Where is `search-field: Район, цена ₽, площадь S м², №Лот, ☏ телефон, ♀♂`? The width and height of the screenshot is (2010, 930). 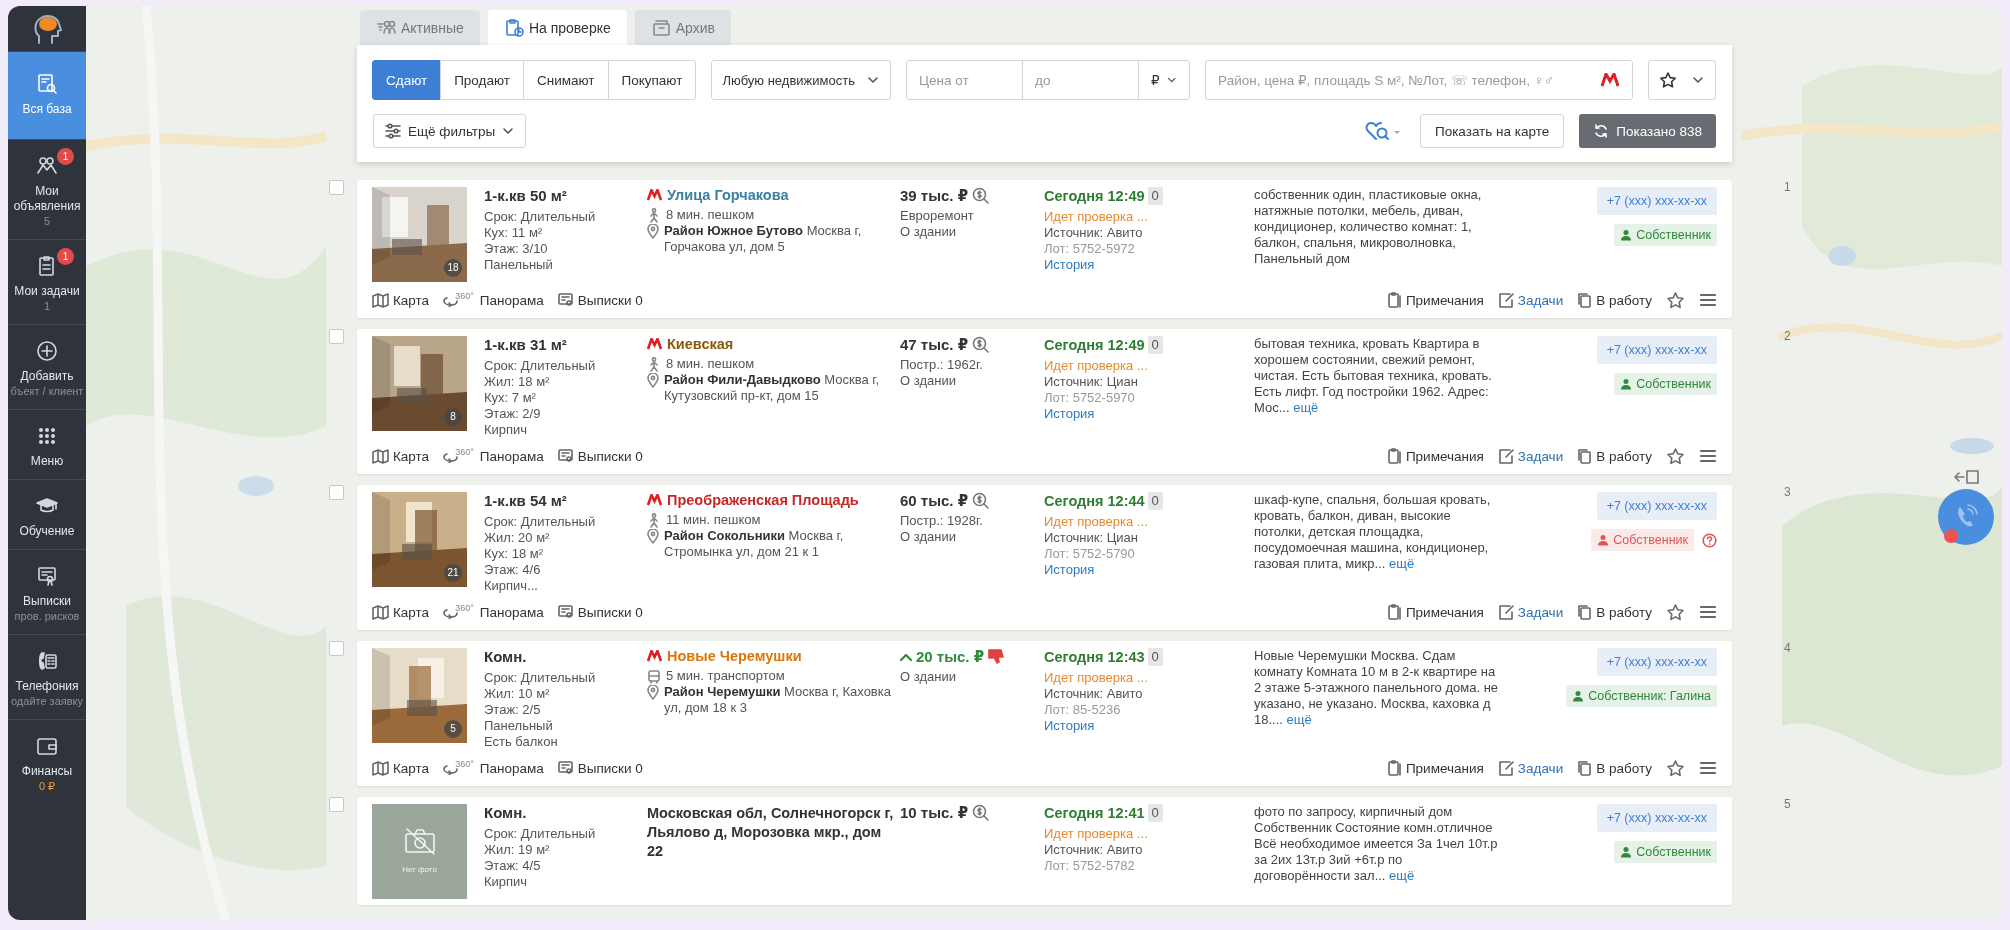
search-field: Район, цена ₽, площадь S м², №Лот, ☏ телефон, ♀♂ is located at coordinates (1419, 80).